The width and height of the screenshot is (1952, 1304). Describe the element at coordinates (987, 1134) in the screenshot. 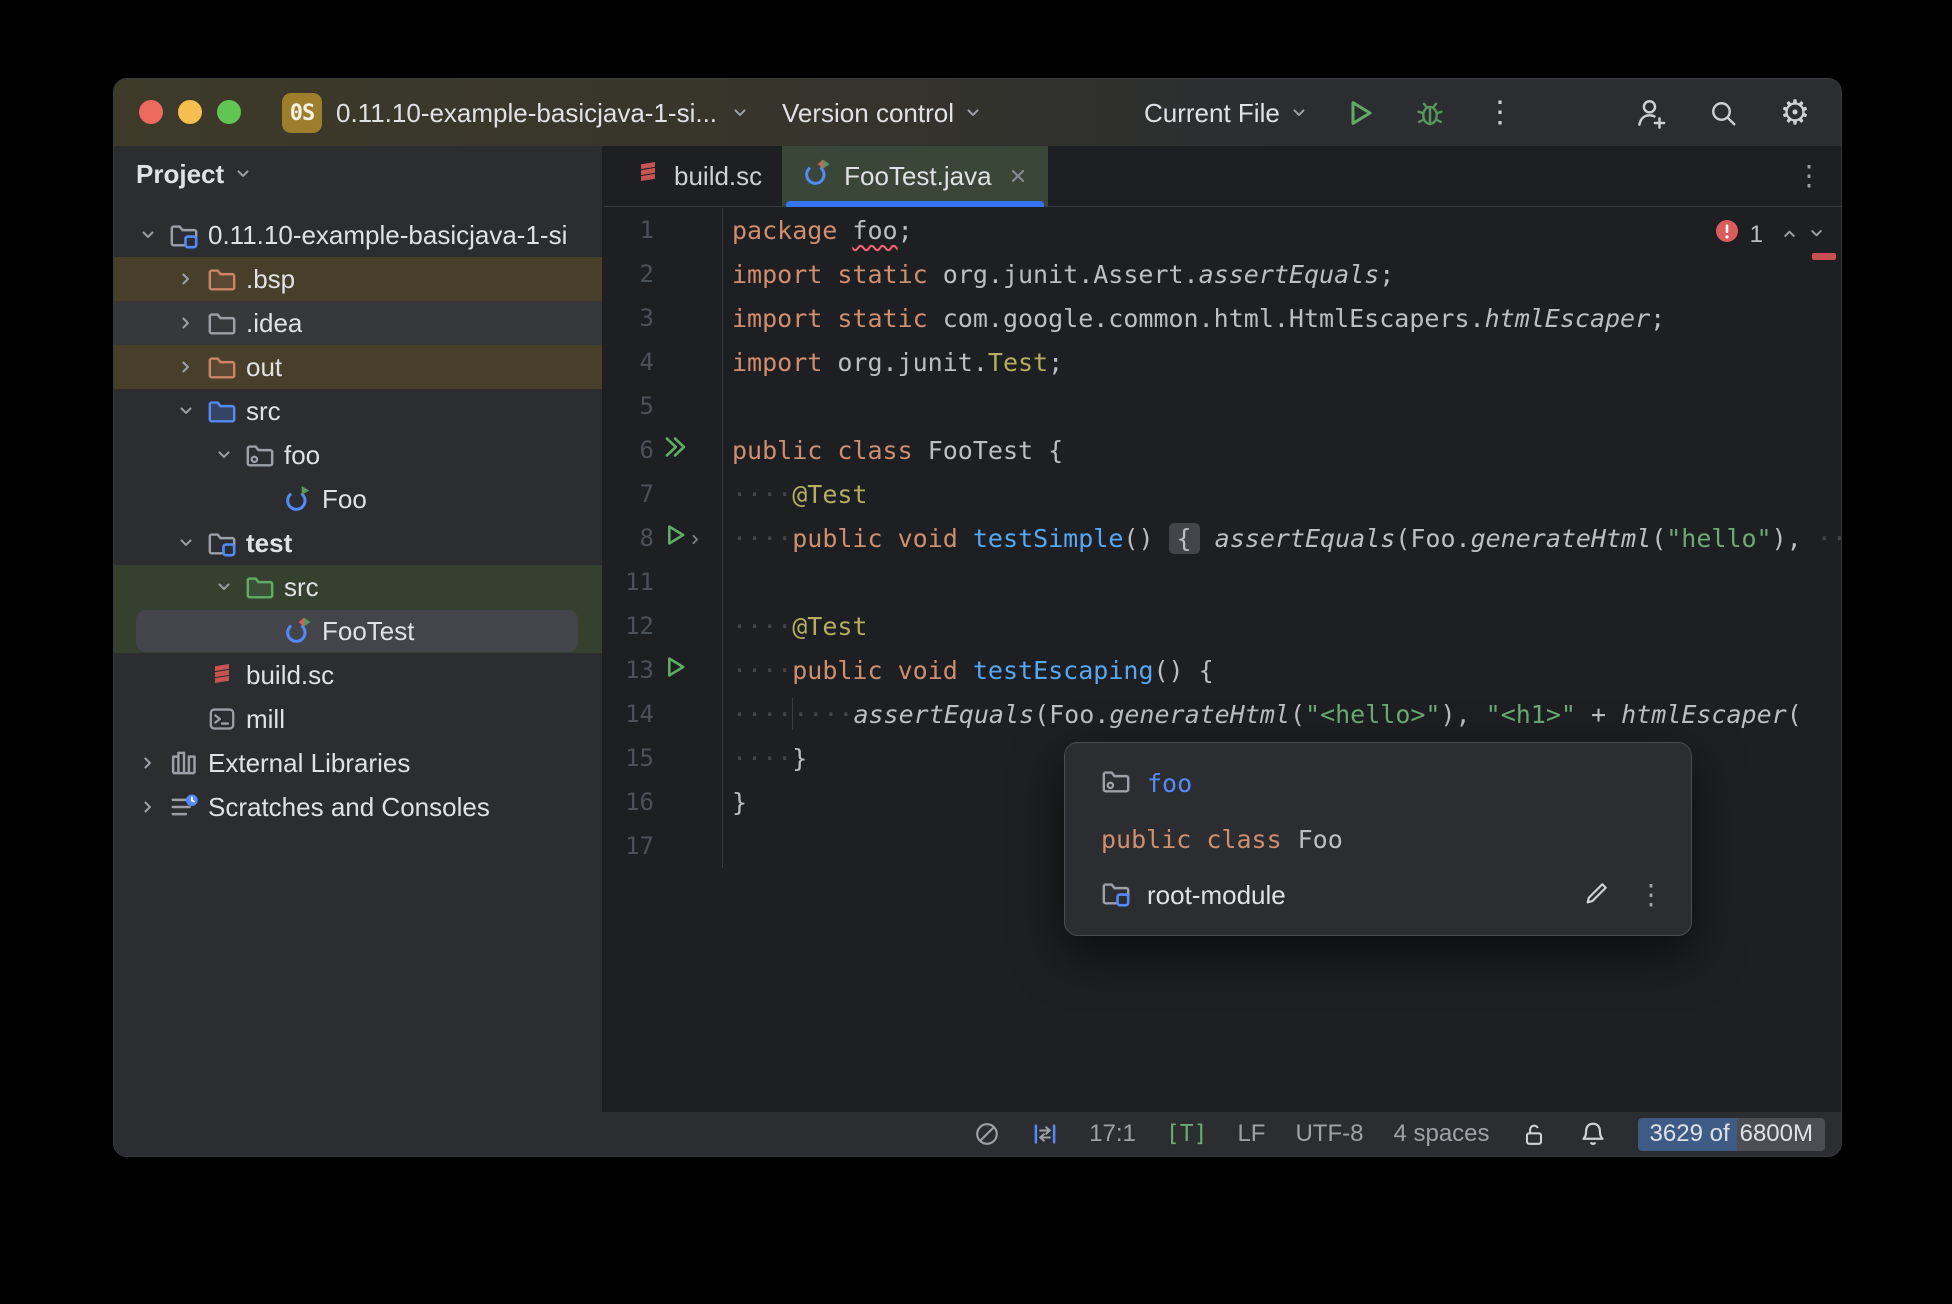

I see `highlighting-level-icon` at that location.